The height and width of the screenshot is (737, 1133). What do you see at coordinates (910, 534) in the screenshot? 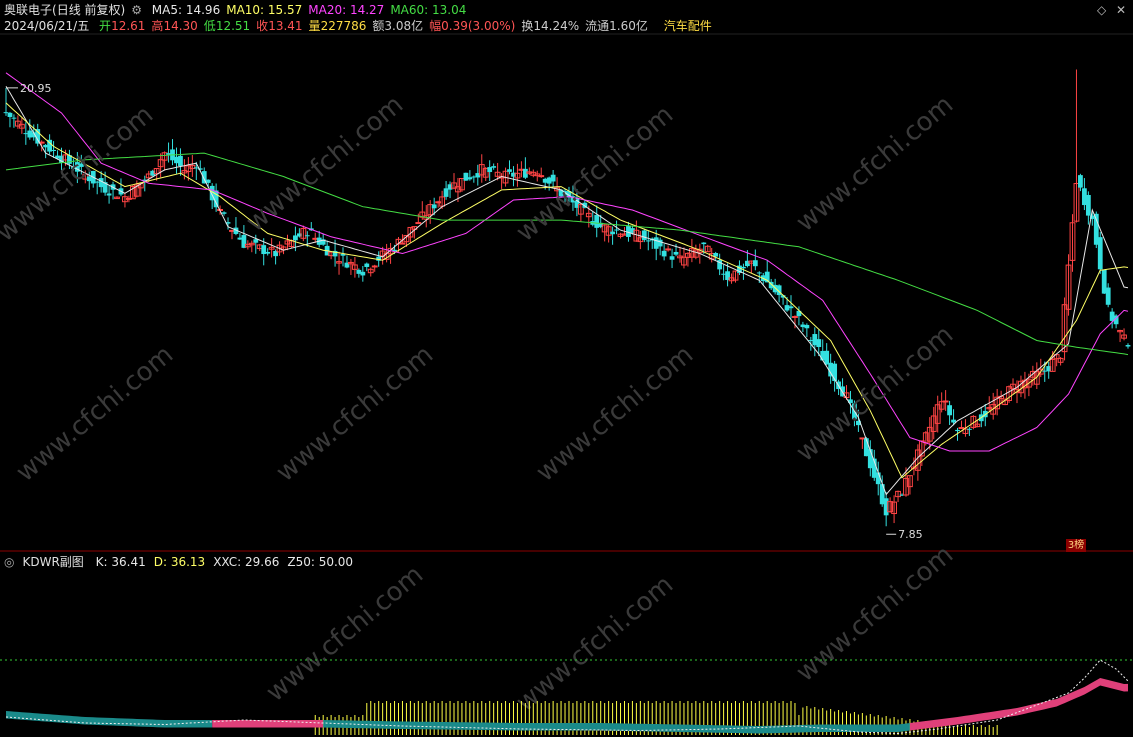
I see `low-label: 7.85` at bounding box center [910, 534].